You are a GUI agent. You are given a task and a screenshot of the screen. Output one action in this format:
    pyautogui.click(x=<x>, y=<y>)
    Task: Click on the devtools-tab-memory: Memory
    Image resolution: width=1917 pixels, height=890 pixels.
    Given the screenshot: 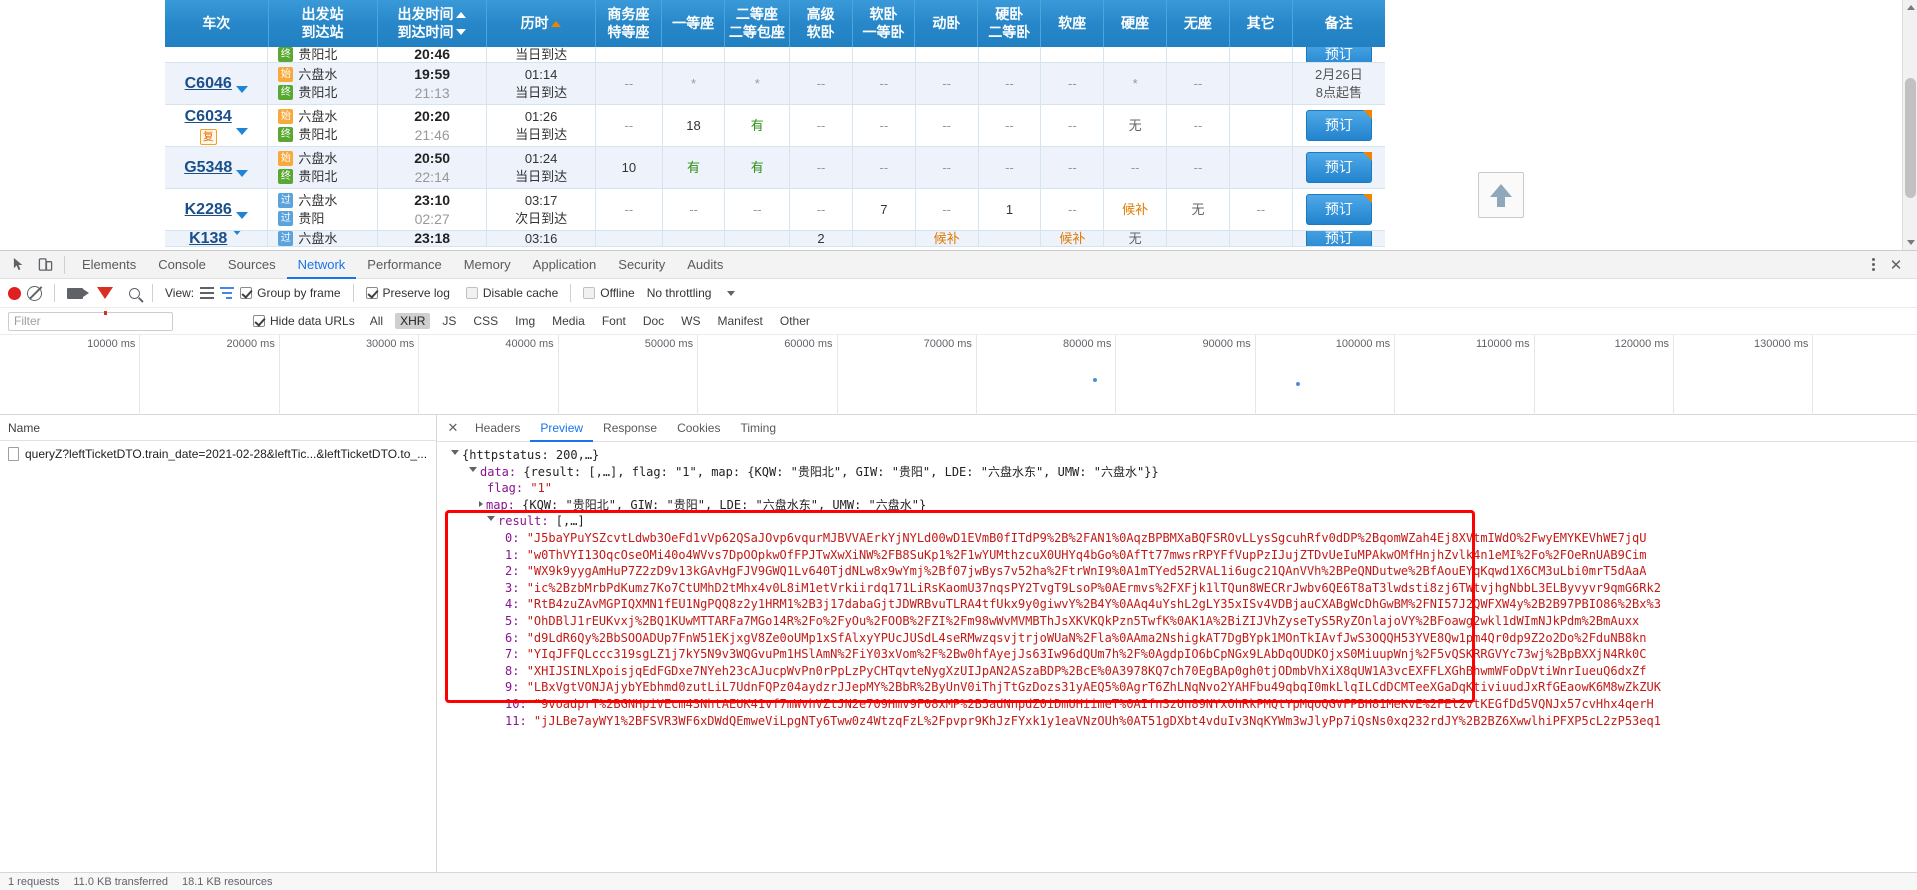 What is the action you would take?
    pyautogui.click(x=487, y=265)
    